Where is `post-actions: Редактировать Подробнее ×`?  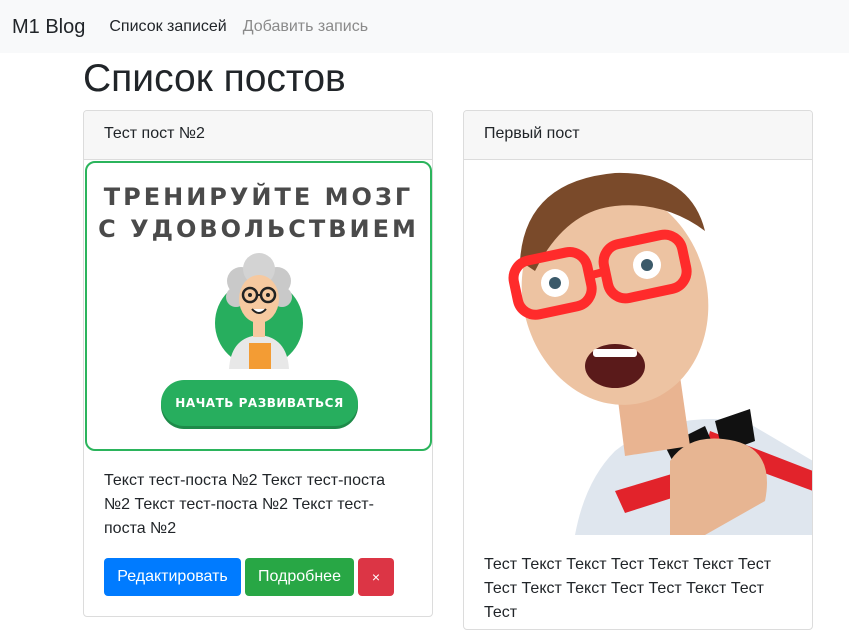 post-actions: Редактировать Подробнее × is located at coordinates (249, 577).